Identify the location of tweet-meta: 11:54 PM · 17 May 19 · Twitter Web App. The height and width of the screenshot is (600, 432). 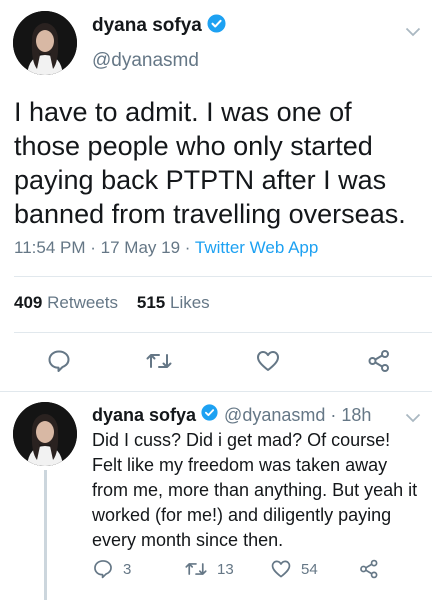
(166, 248).